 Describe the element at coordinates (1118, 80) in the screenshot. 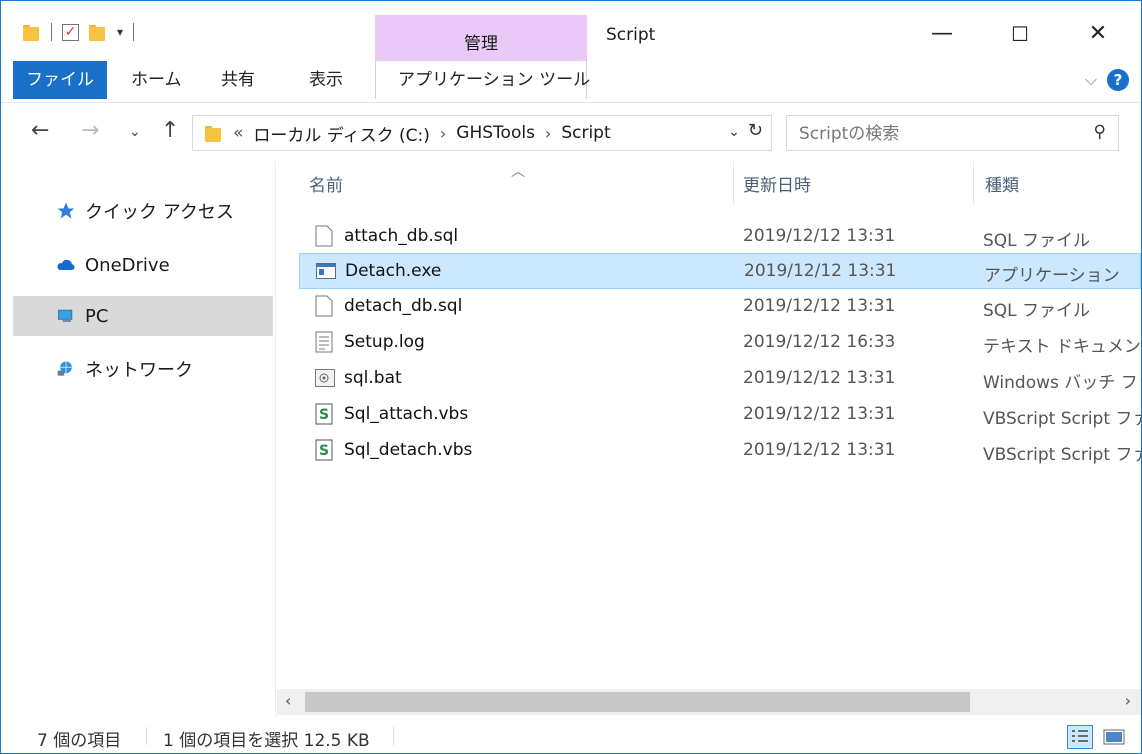

I see `help-icon: ?` at that location.